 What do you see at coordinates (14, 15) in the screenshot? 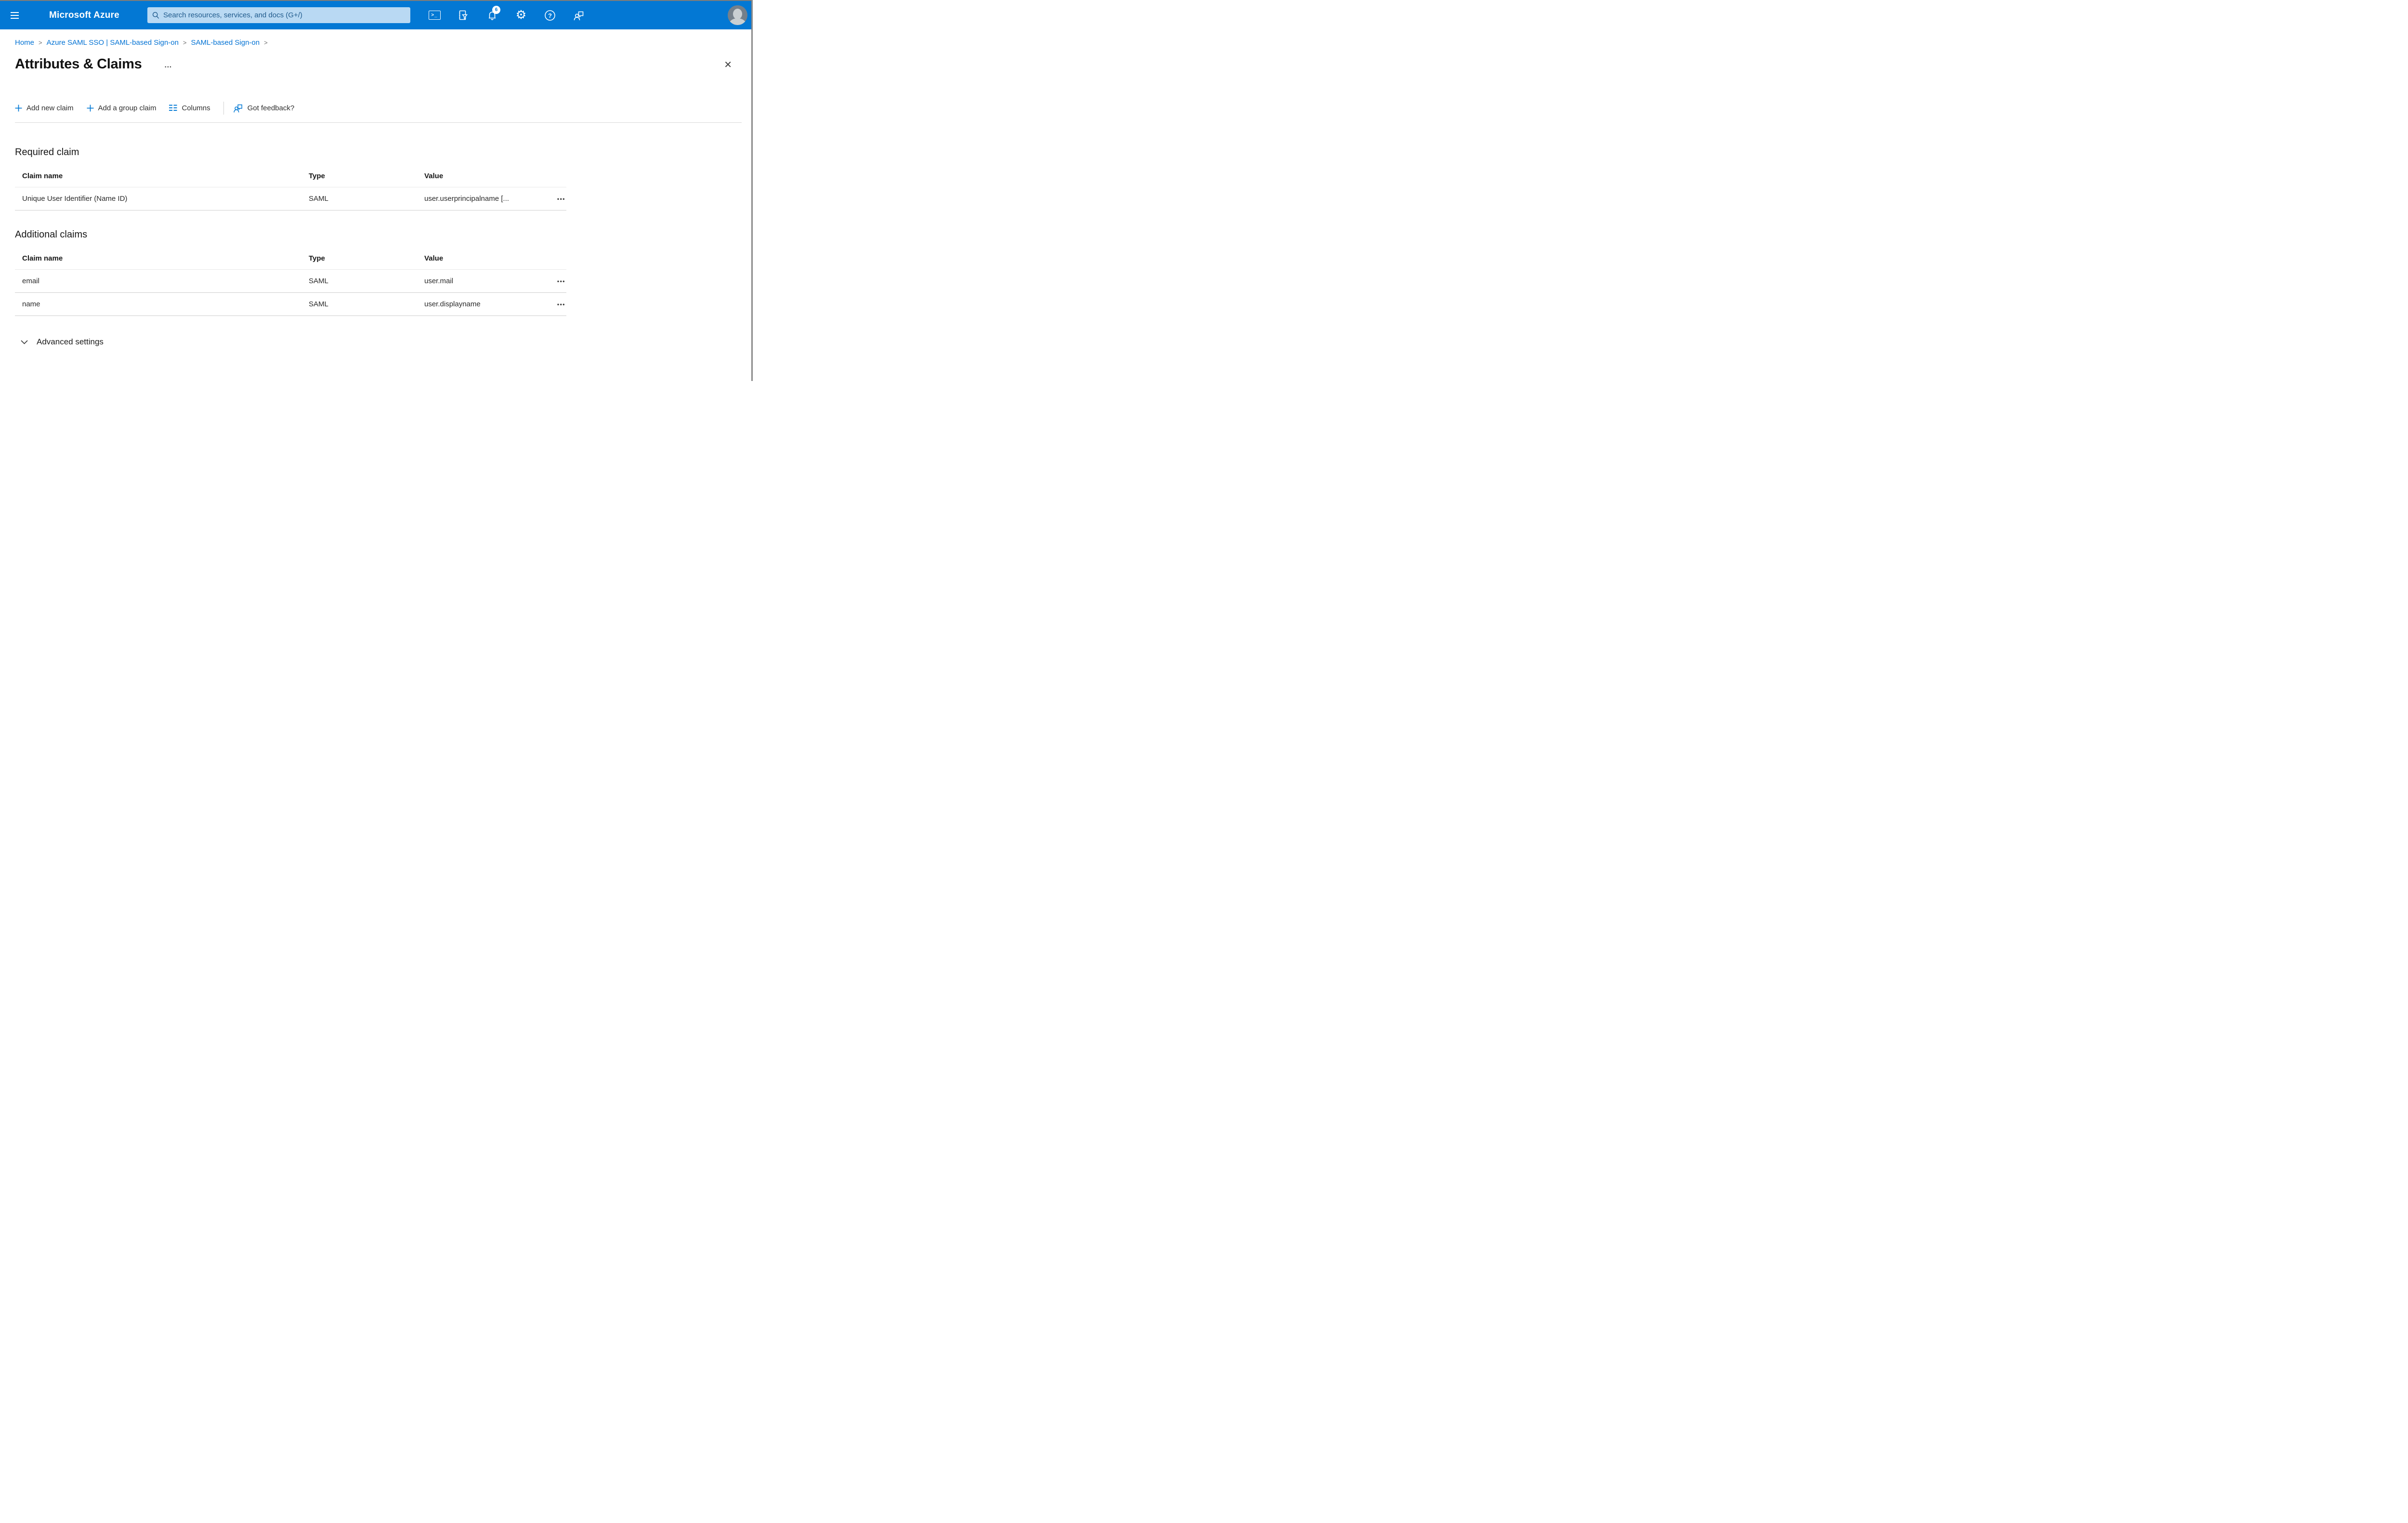
I see `hamburger-menu-button` at bounding box center [14, 15].